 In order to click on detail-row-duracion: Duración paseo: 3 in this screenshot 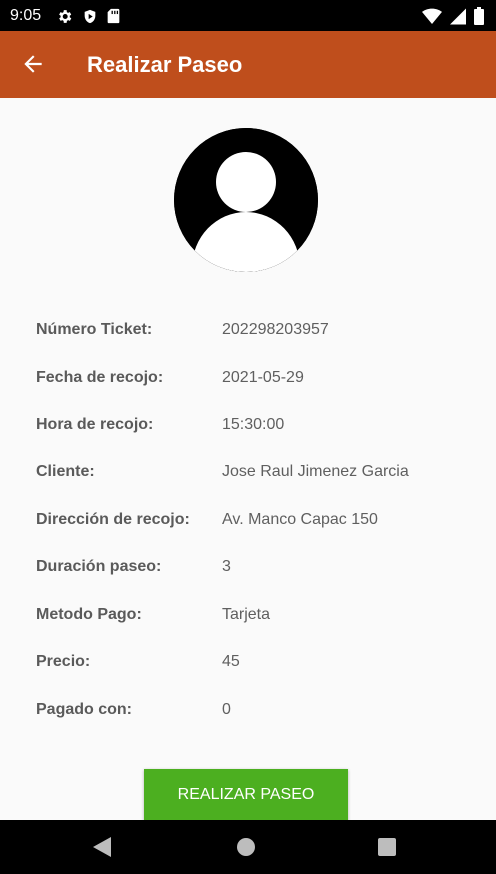, I will do `click(248, 570)`.